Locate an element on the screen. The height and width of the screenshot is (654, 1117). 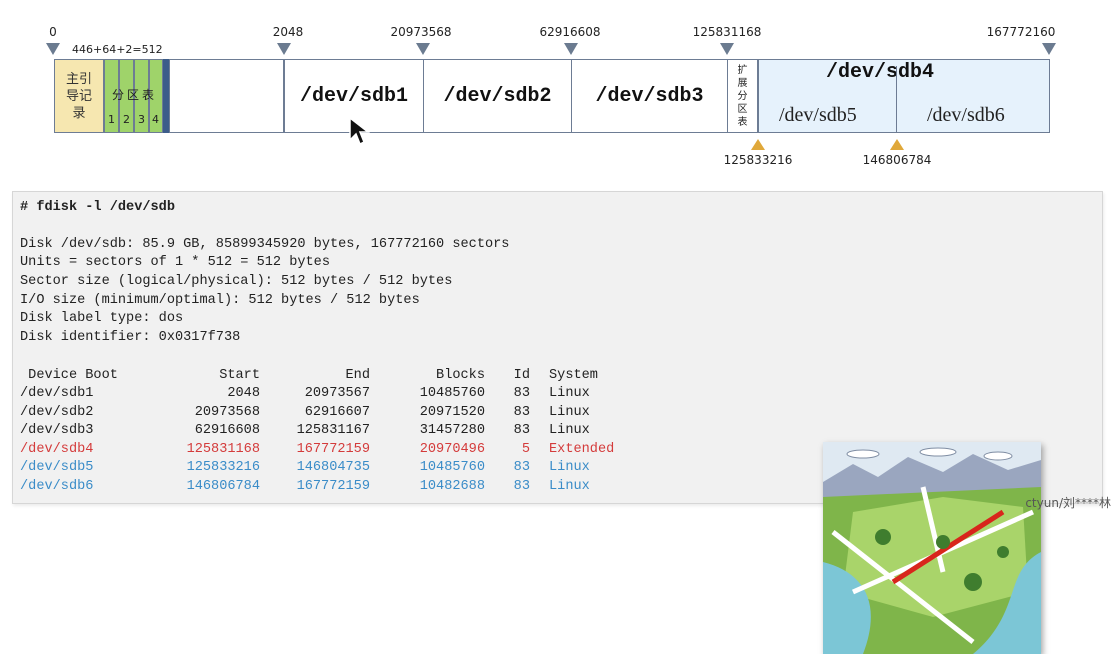
mbr-size-label: 446+64+2=512 is located at coordinates (117, 49).